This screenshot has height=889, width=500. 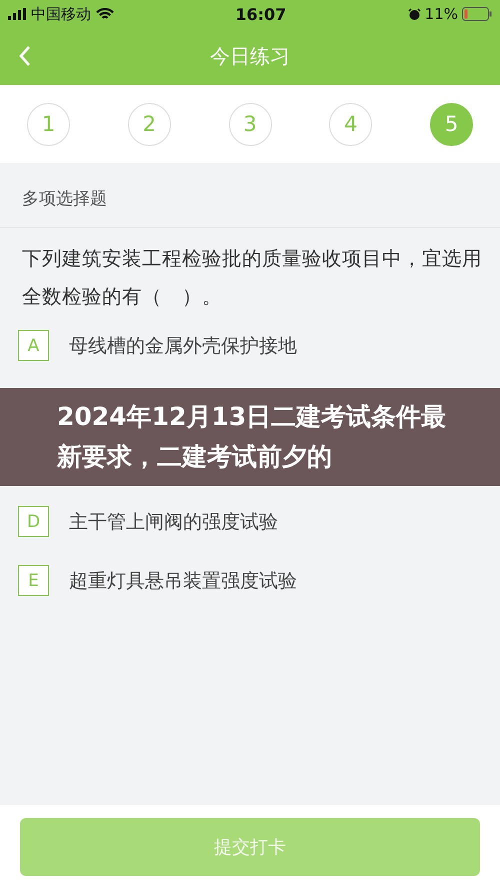 What do you see at coordinates (105, 14) in the screenshot?
I see `wifi-icon` at bounding box center [105, 14].